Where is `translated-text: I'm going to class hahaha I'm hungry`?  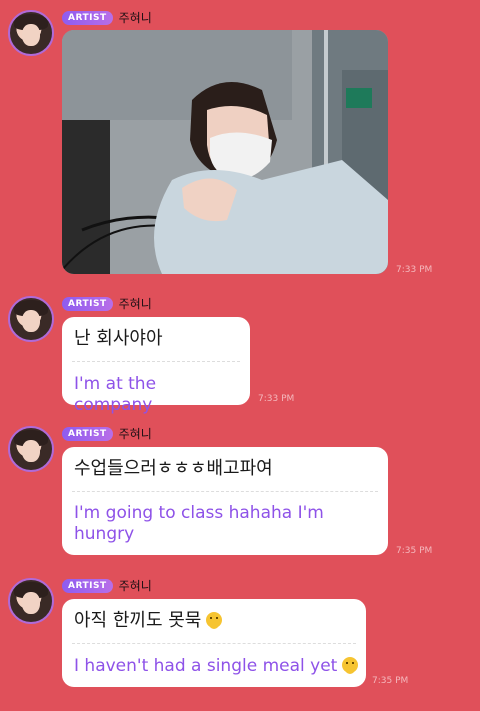 translated-text: I'm going to class hahaha I'm hungry is located at coordinates (199, 523).